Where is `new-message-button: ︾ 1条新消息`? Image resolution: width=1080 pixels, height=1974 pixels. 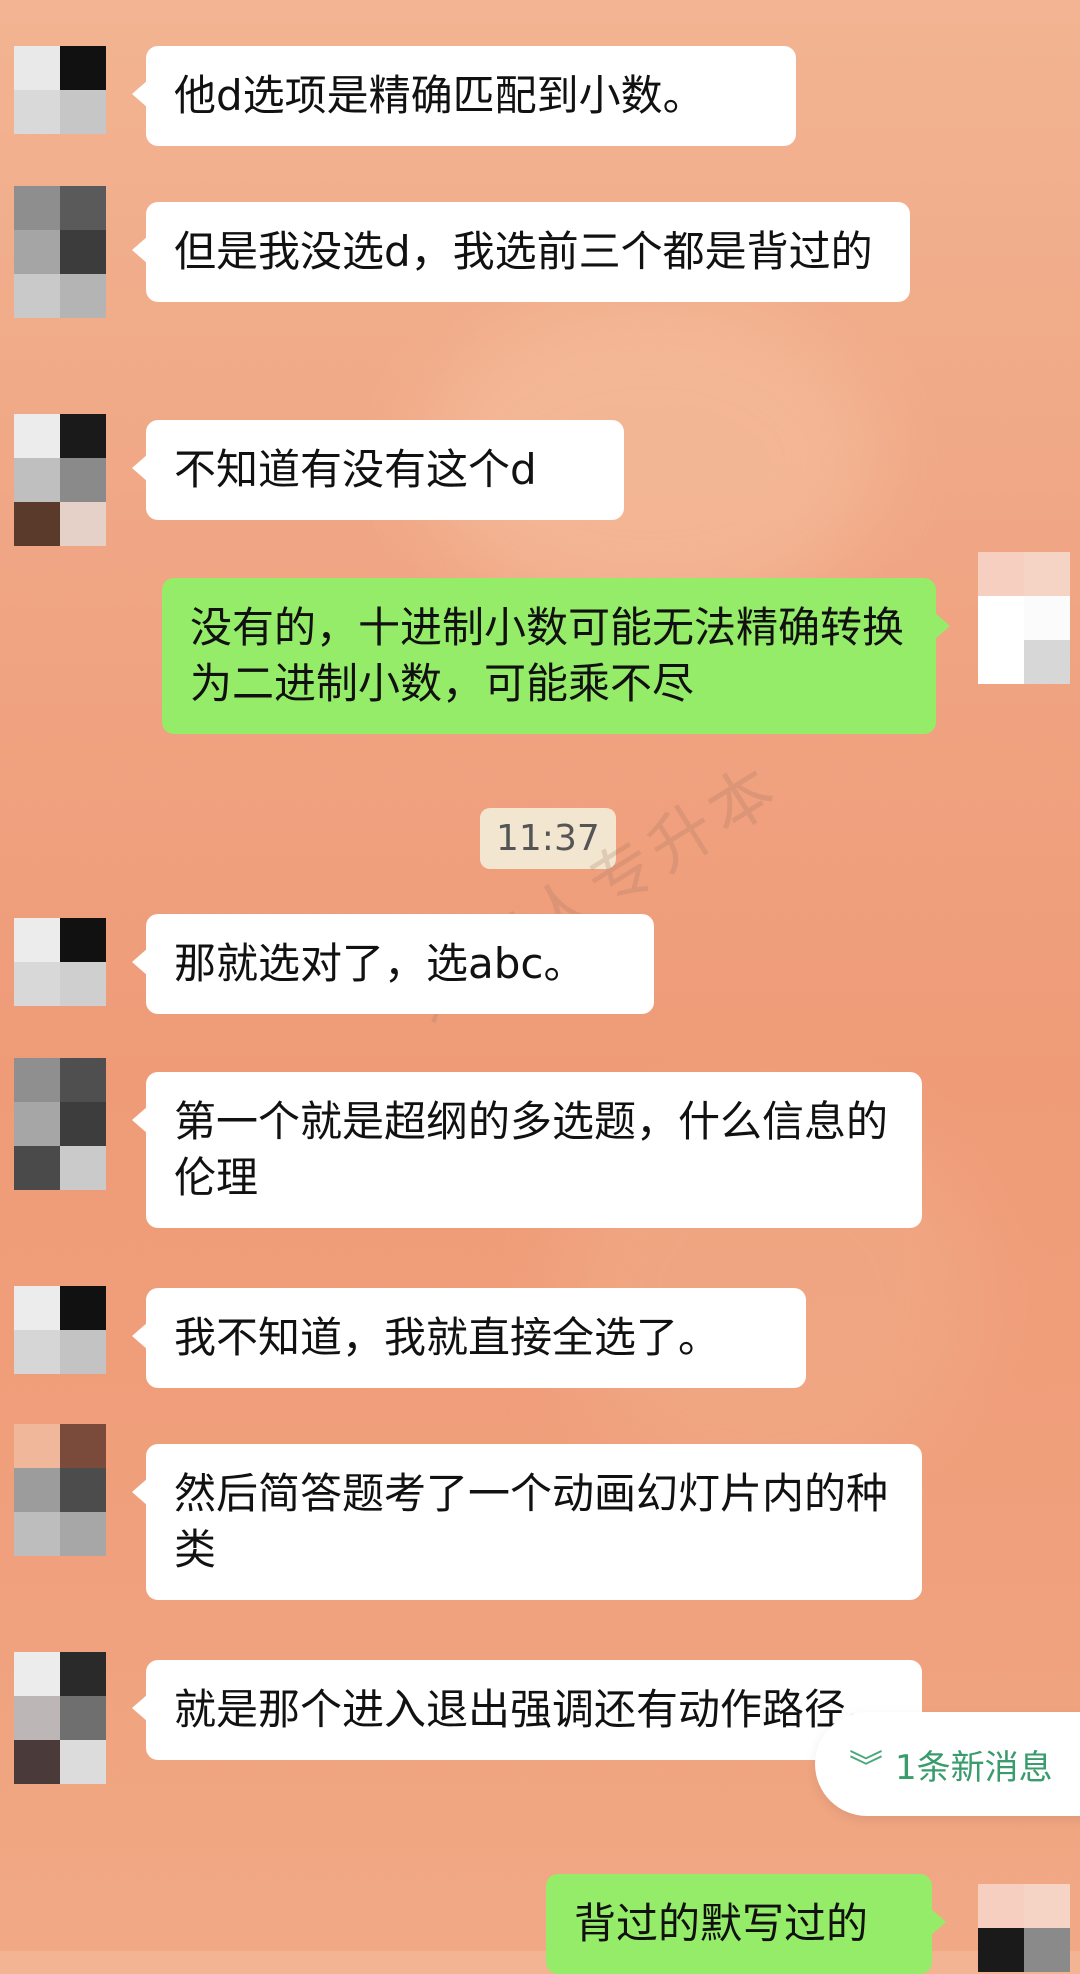
new-message-button: ︾ 1条新消息 is located at coordinates (947, 1764).